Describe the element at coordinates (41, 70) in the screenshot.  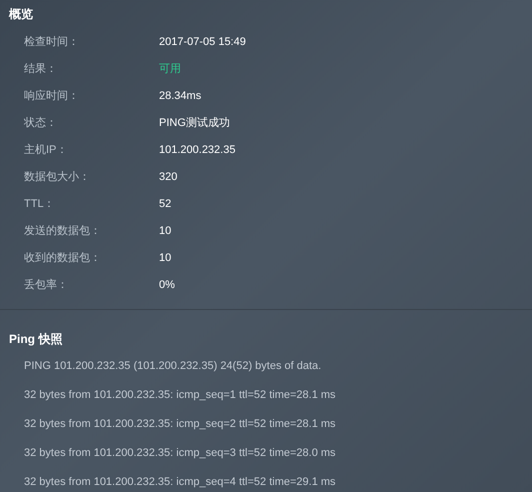
I see `field-label: 结果：` at that location.